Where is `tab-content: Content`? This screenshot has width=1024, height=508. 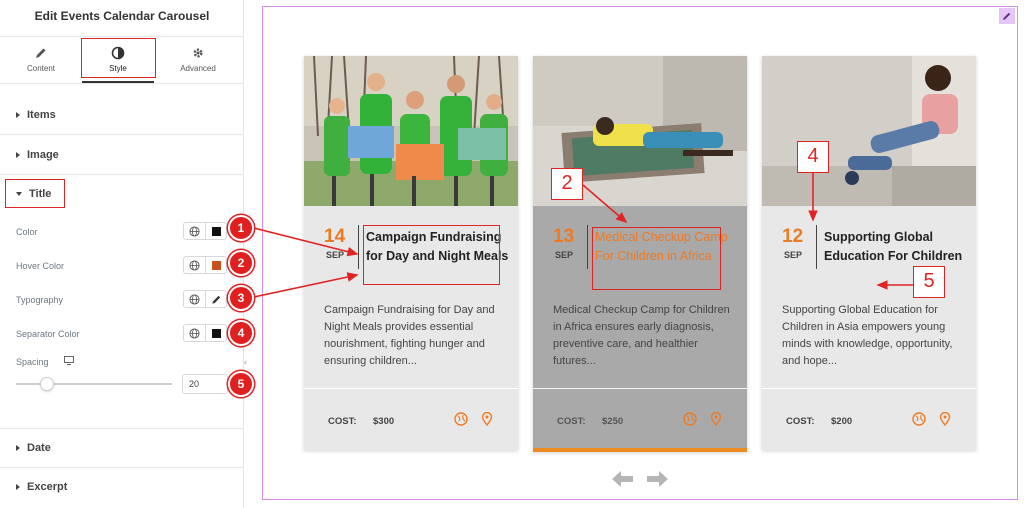
tab-content: Content is located at coordinates (41, 60).